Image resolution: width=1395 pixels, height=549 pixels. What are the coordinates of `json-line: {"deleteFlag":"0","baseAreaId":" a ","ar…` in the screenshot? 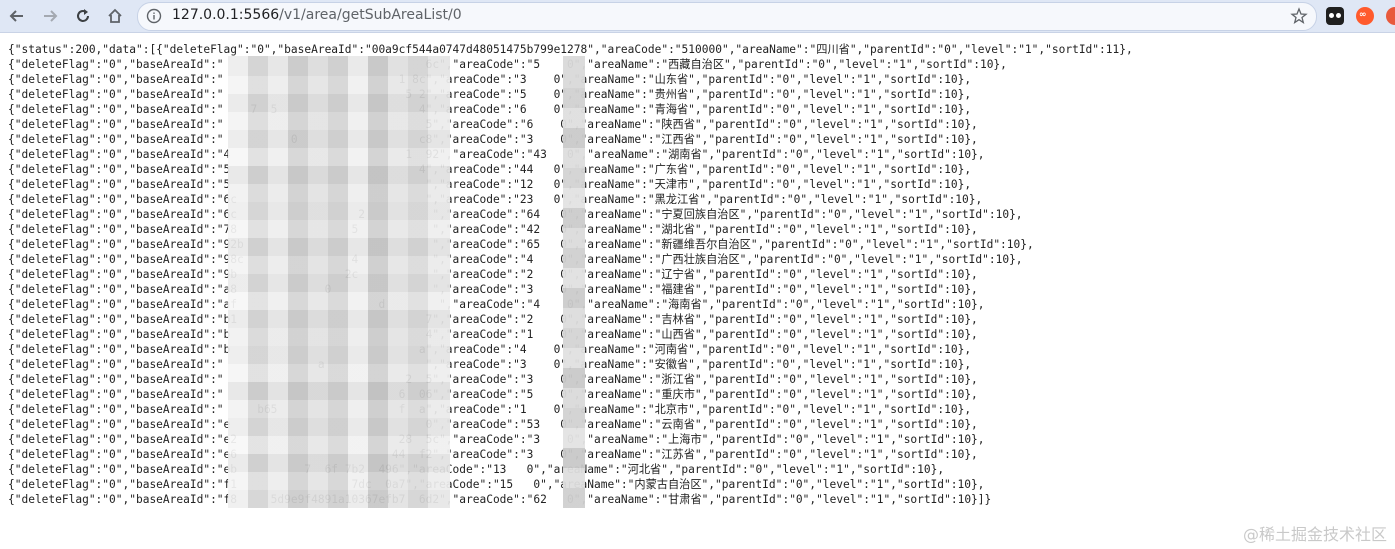 It's located at (490, 364).